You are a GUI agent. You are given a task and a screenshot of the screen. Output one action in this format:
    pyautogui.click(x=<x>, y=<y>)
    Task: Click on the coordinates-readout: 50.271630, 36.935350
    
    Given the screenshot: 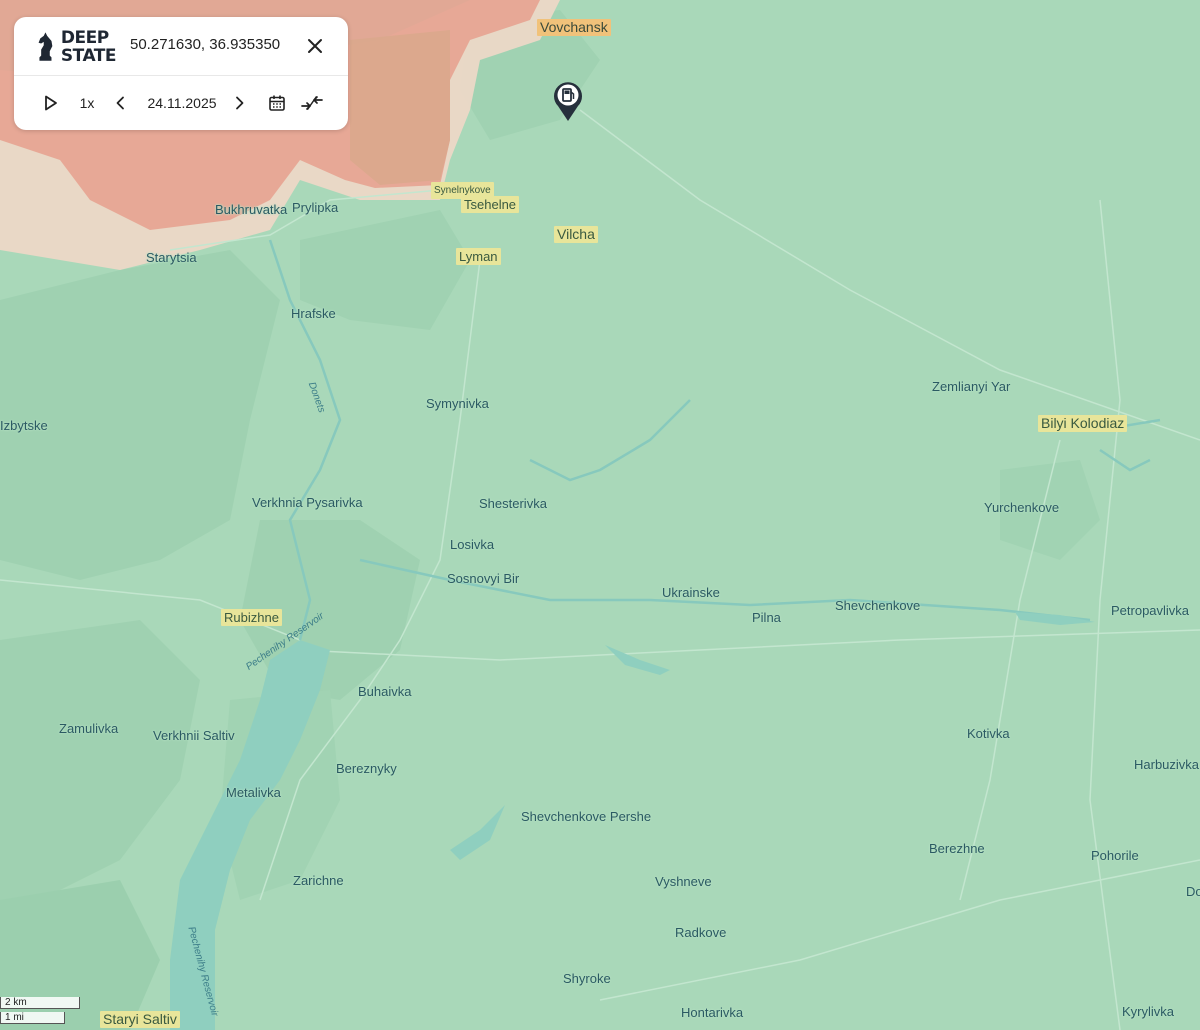 What is the action you would take?
    pyautogui.click(x=205, y=44)
    